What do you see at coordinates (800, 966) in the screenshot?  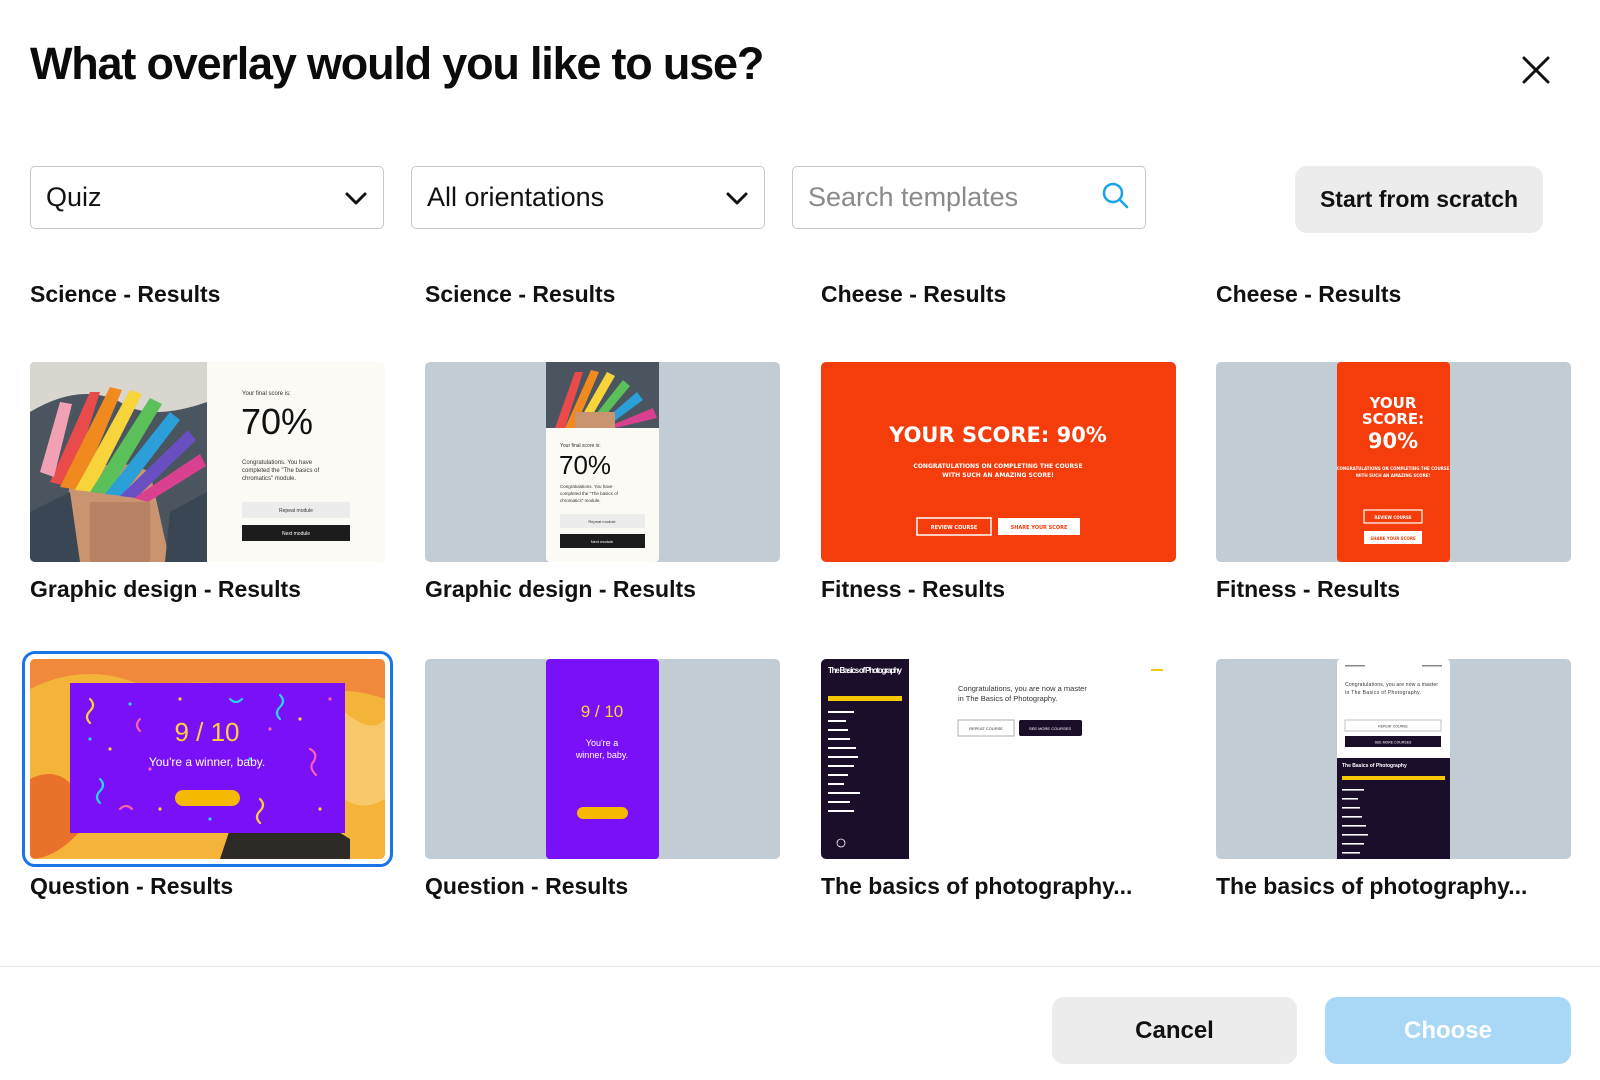 I see `footer-divider` at bounding box center [800, 966].